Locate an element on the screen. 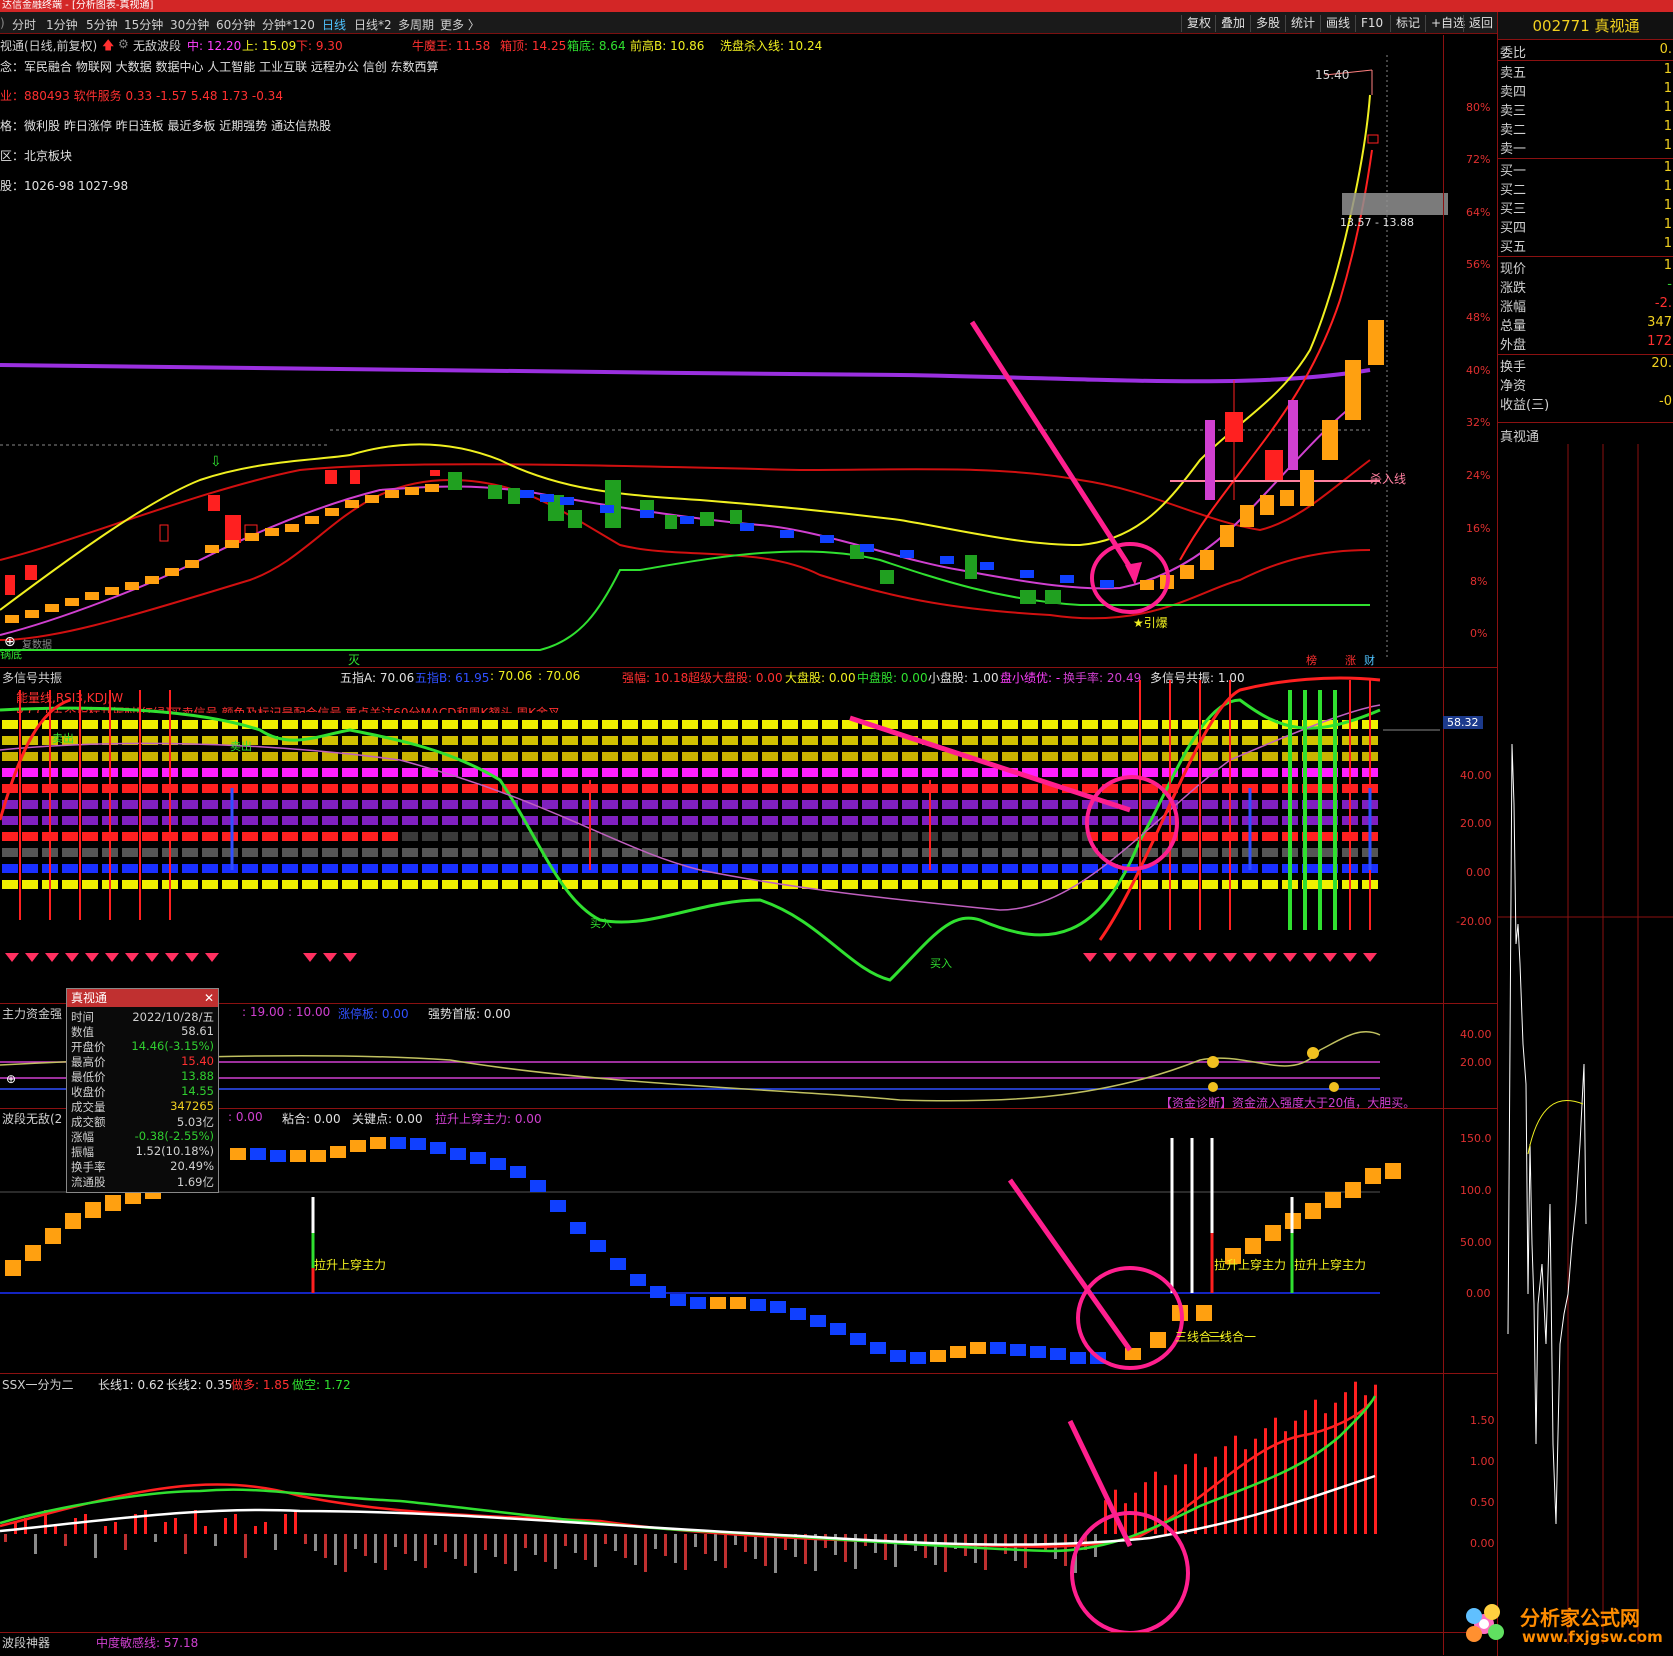  tab-period-daily: 日线 is located at coordinates (334, 24).